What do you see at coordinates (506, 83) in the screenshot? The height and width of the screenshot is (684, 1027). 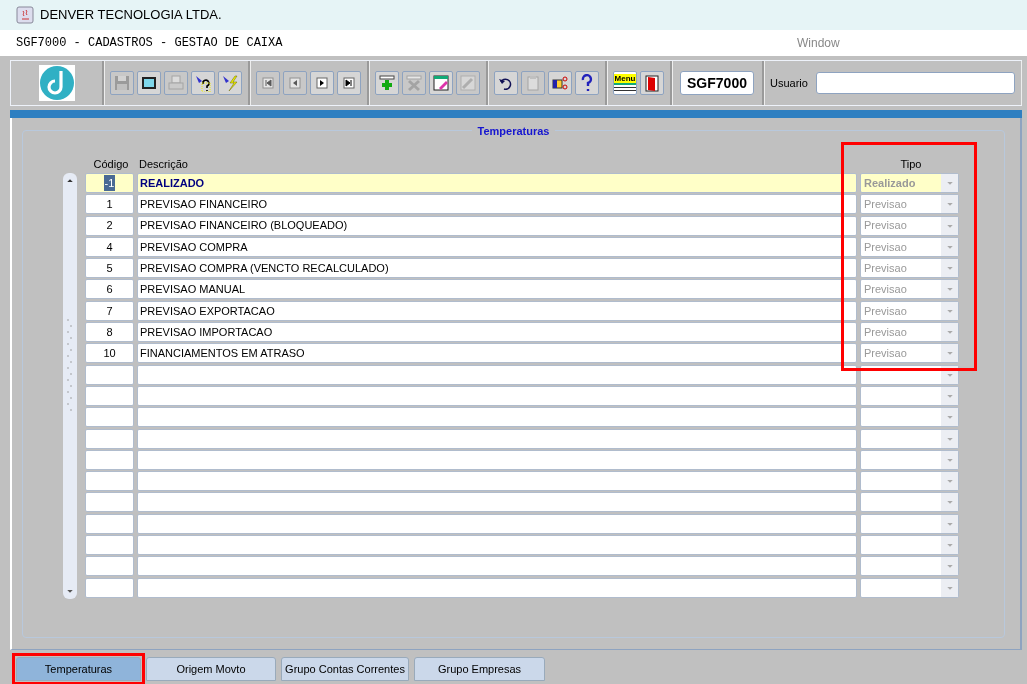 I see `undo-button` at bounding box center [506, 83].